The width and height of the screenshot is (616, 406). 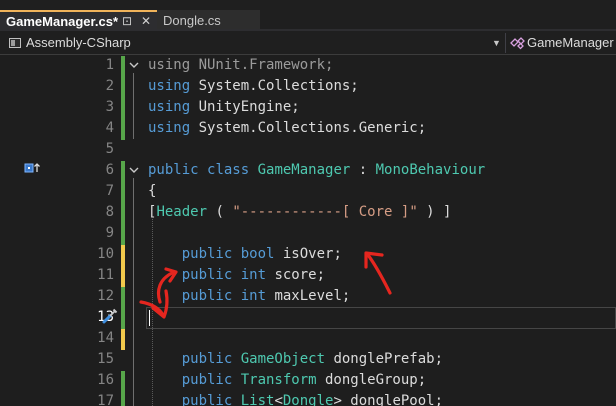 I want to click on code-token: class, so click(x=232, y=170).